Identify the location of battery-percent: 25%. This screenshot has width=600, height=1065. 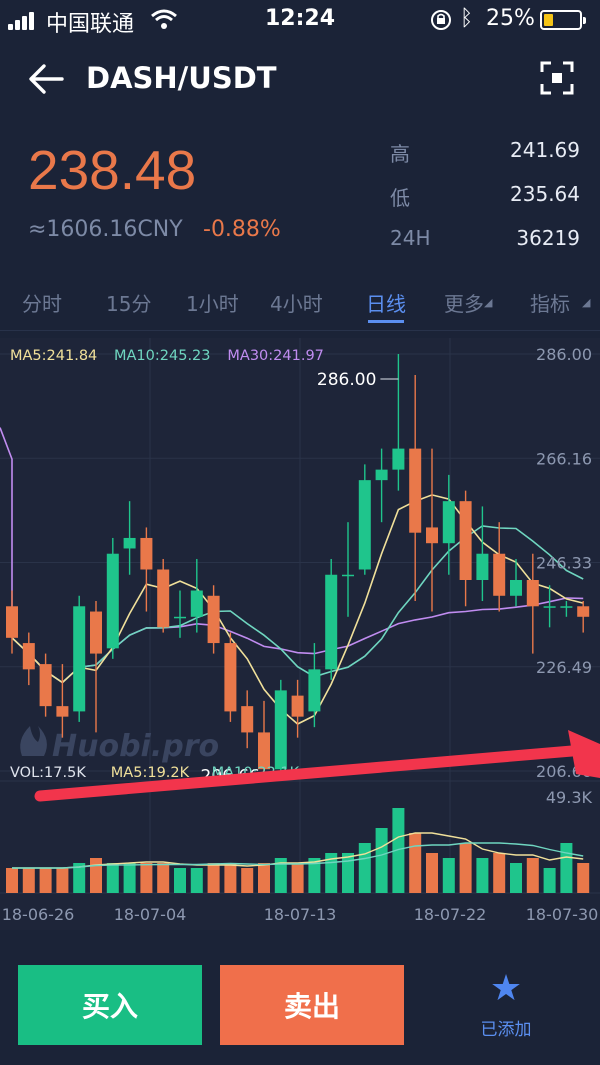
(510, 18).